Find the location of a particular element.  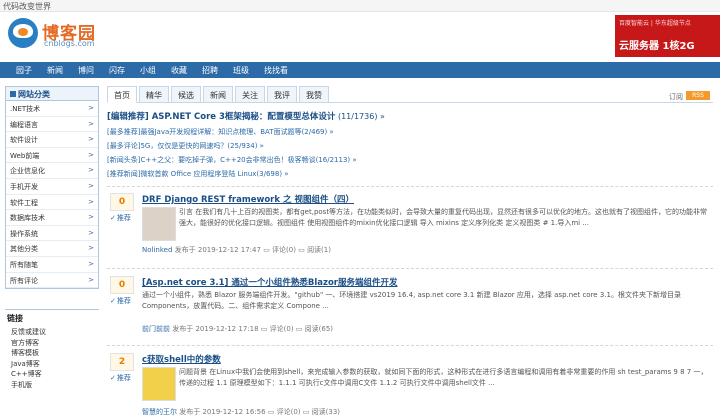

site-slogan: 代码改变世界 is located at coordinates (27, 6).